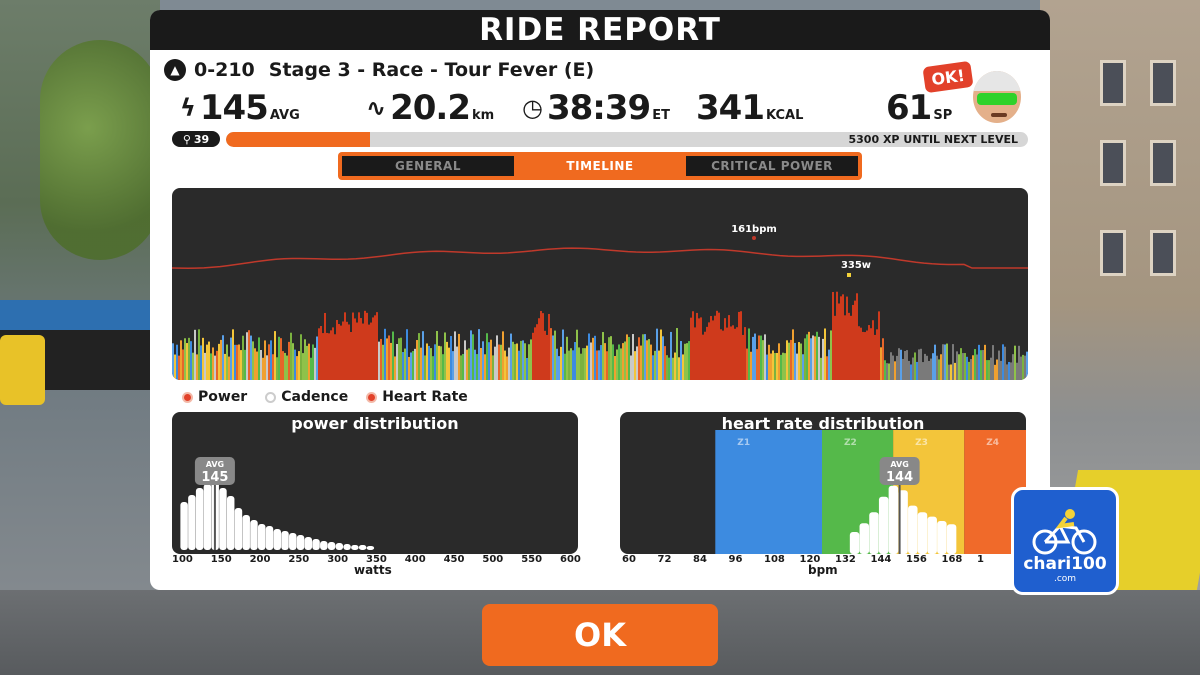 The image size is (1200, 675). Describe the element at coordinates (417, 397) in the screenshot. I see `legend-heart-rate: Heart Rate` at that location.